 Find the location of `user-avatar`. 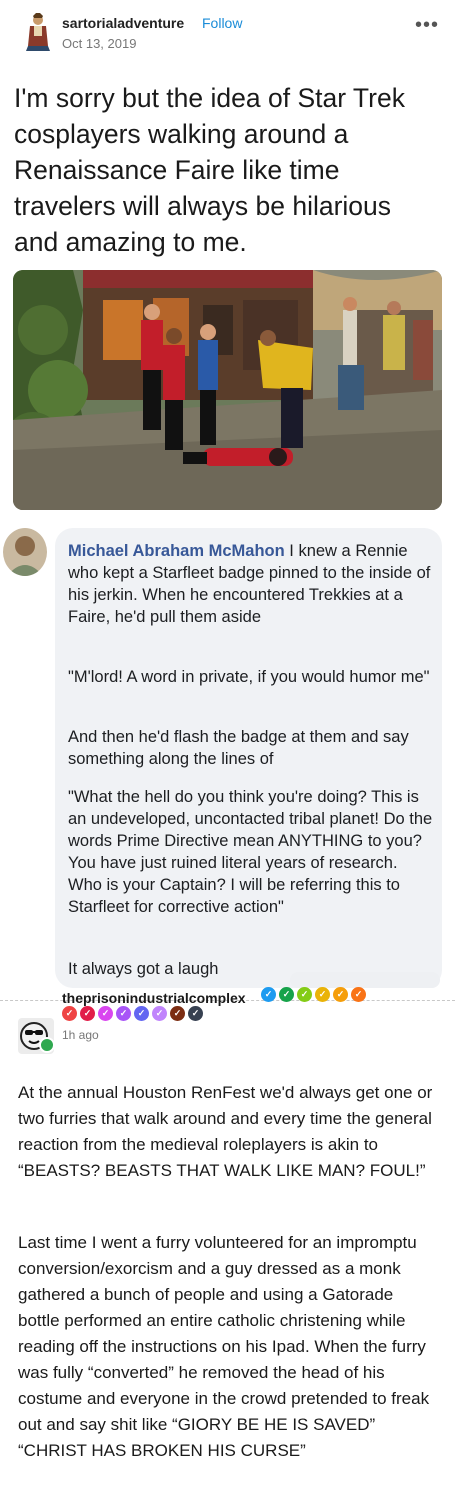

user-avatar is located at coordinates (38, 32).